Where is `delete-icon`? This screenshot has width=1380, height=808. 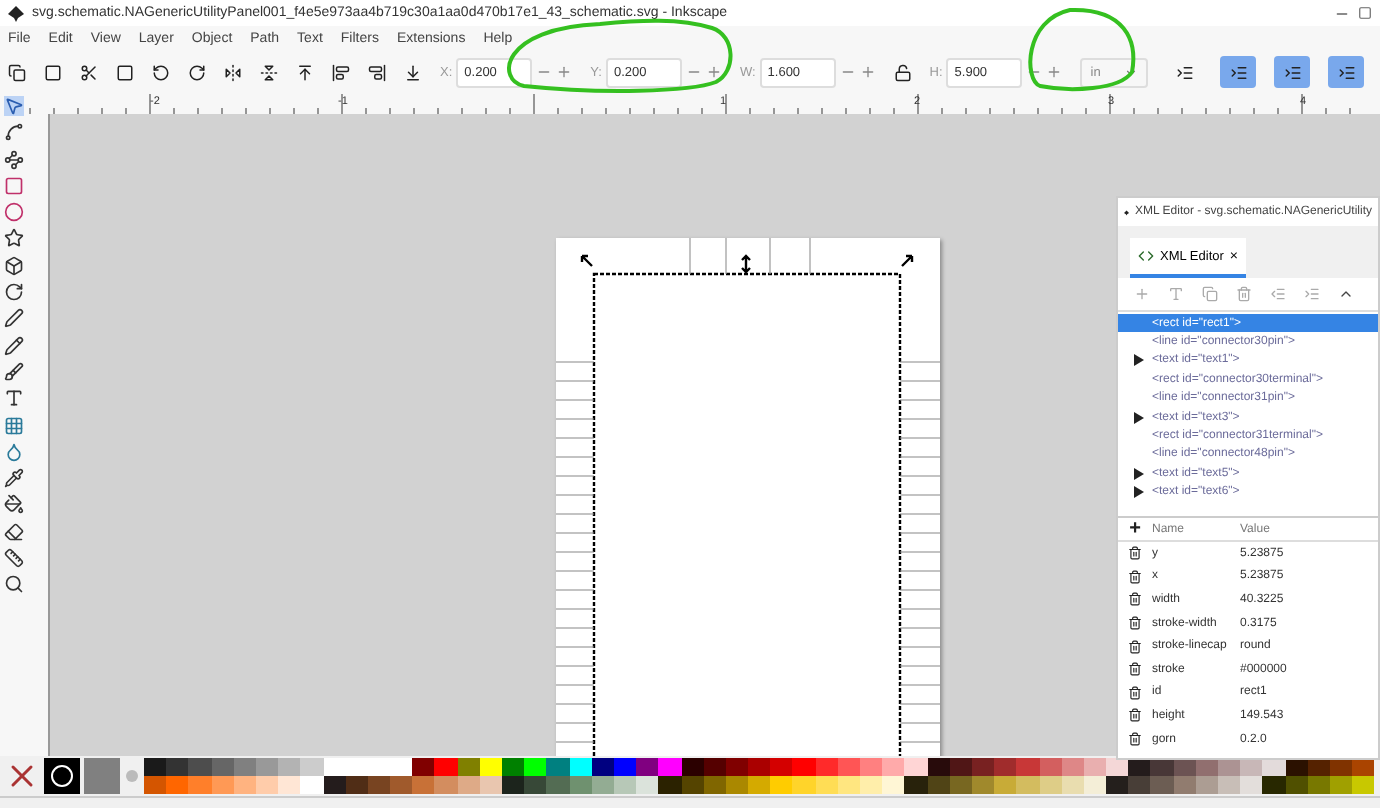
delete-icon is located at coordinates (1244, 294).